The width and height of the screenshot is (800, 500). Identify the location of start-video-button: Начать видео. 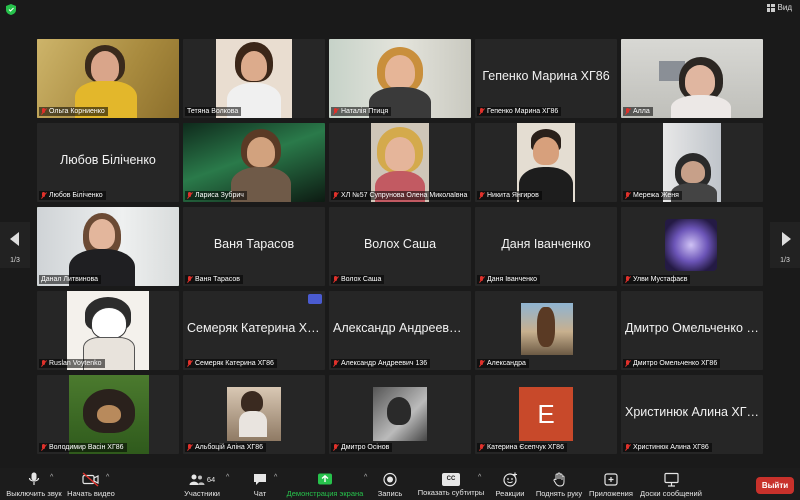
(91, 484).